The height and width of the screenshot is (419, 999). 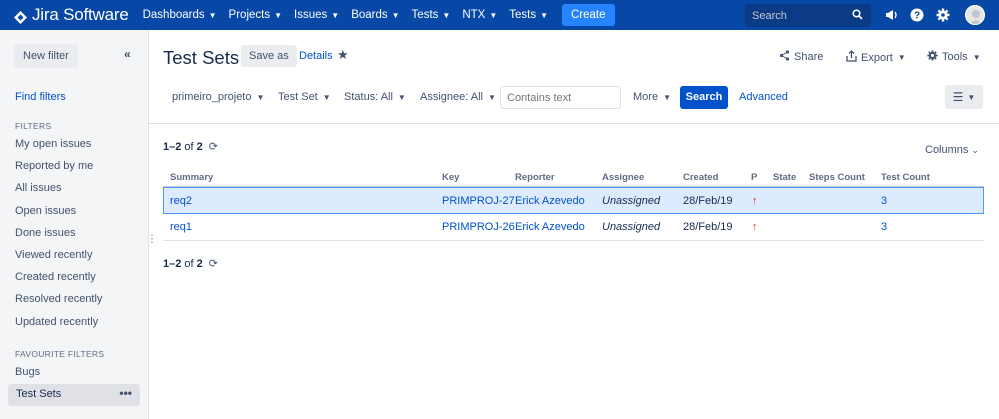 I want to click on nav-ntx: NTX ▼, so click(x=479, y=15).